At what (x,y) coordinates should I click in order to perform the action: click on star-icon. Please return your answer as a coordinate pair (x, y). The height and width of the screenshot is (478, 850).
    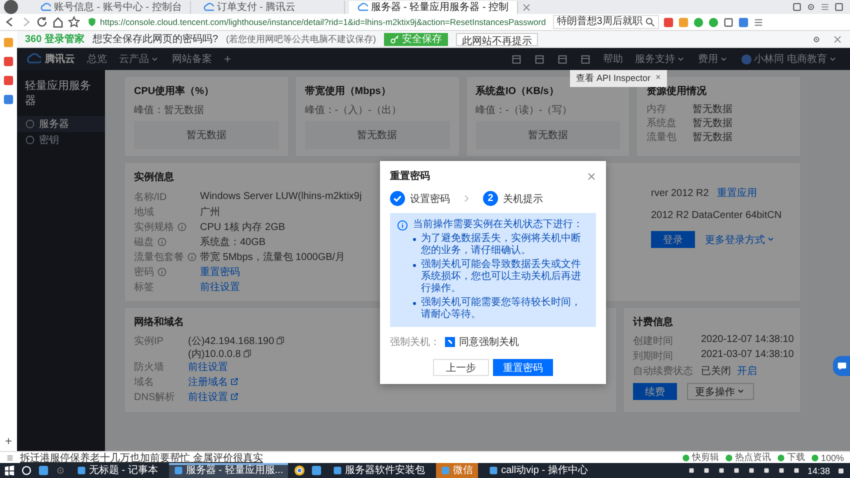
    Looking at the image, I should click on (74, 22).